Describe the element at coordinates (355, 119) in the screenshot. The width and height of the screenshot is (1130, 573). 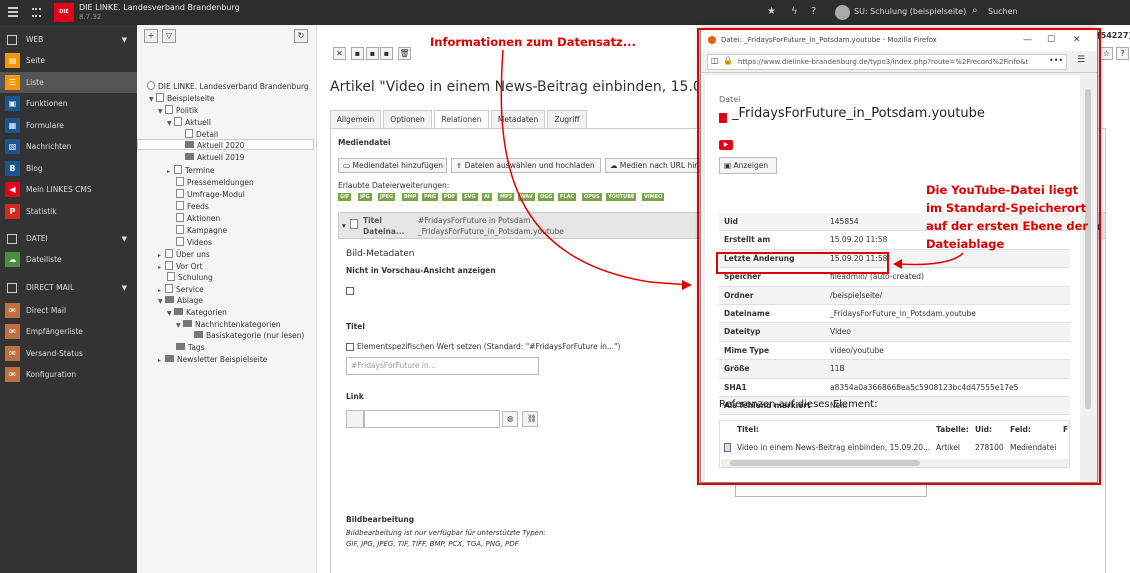
I see `tab-allgemein: Allgemein` at that location.